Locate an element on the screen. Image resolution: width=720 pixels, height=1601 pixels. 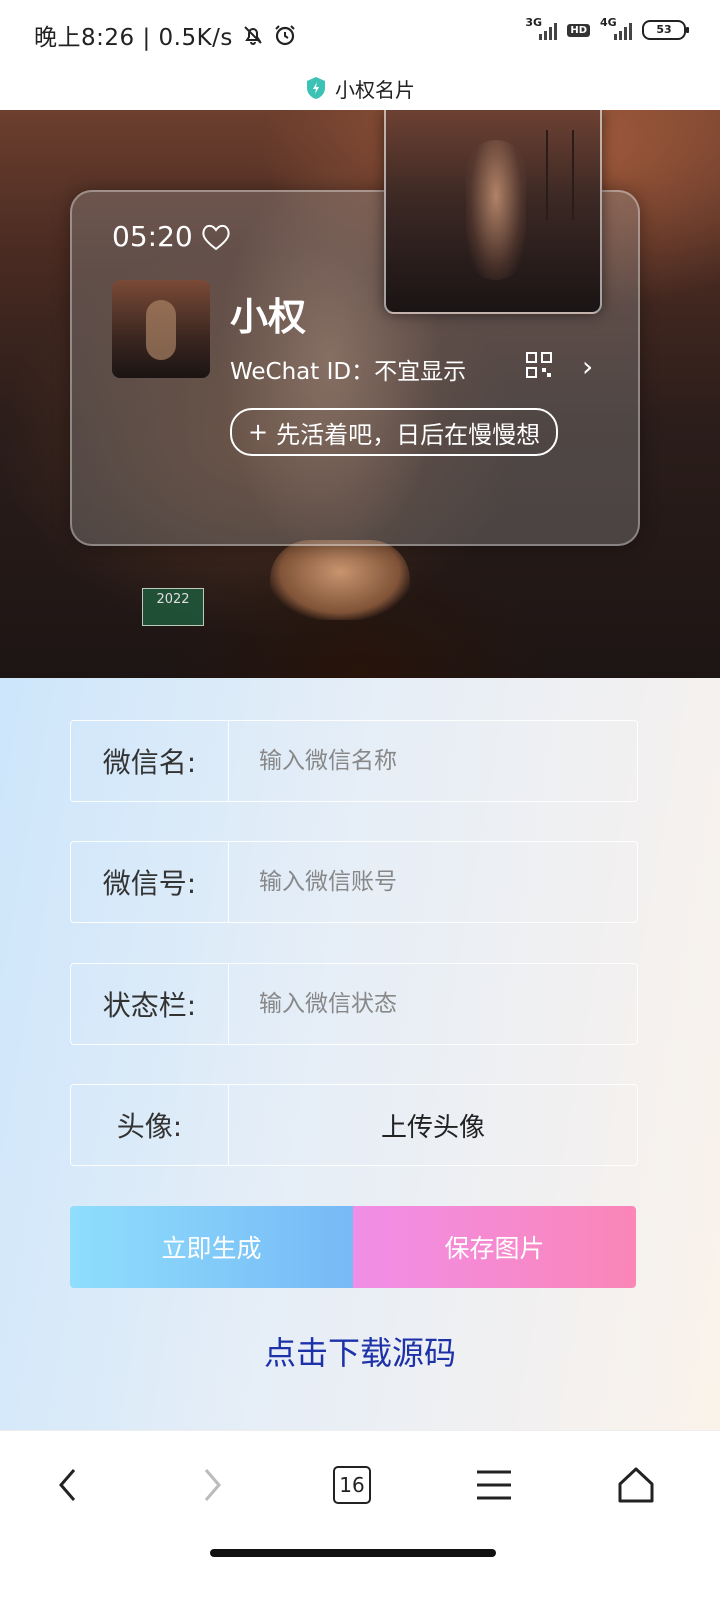
status-label: 状态栏: is located at coordinates (150, 1004).